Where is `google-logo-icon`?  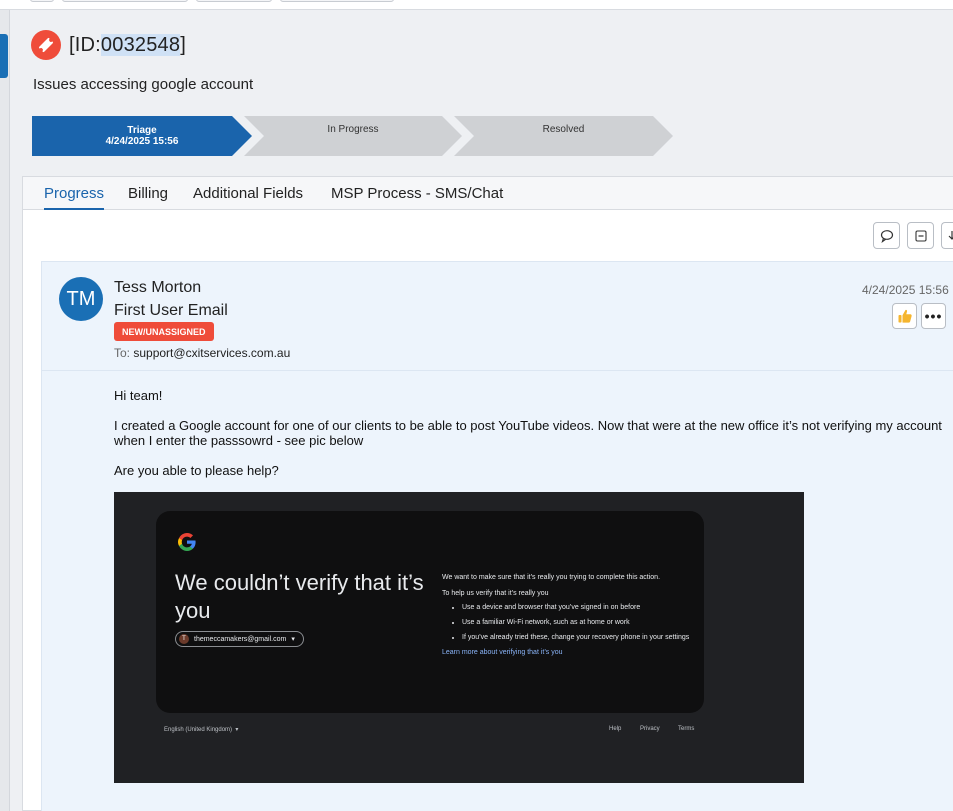 google-logo-icon is located at coordinates (187, 542).